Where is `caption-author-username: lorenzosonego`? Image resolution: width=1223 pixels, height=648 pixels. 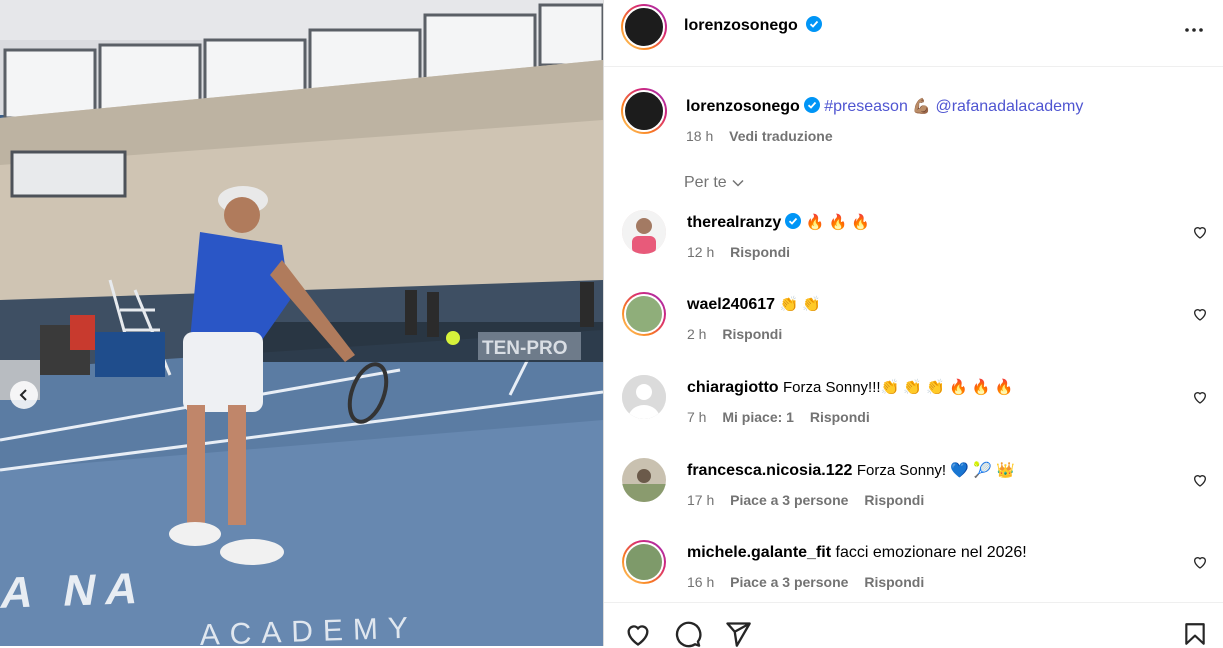 caption-author-username: lorenzosonego is located at coordinates (743, 106).